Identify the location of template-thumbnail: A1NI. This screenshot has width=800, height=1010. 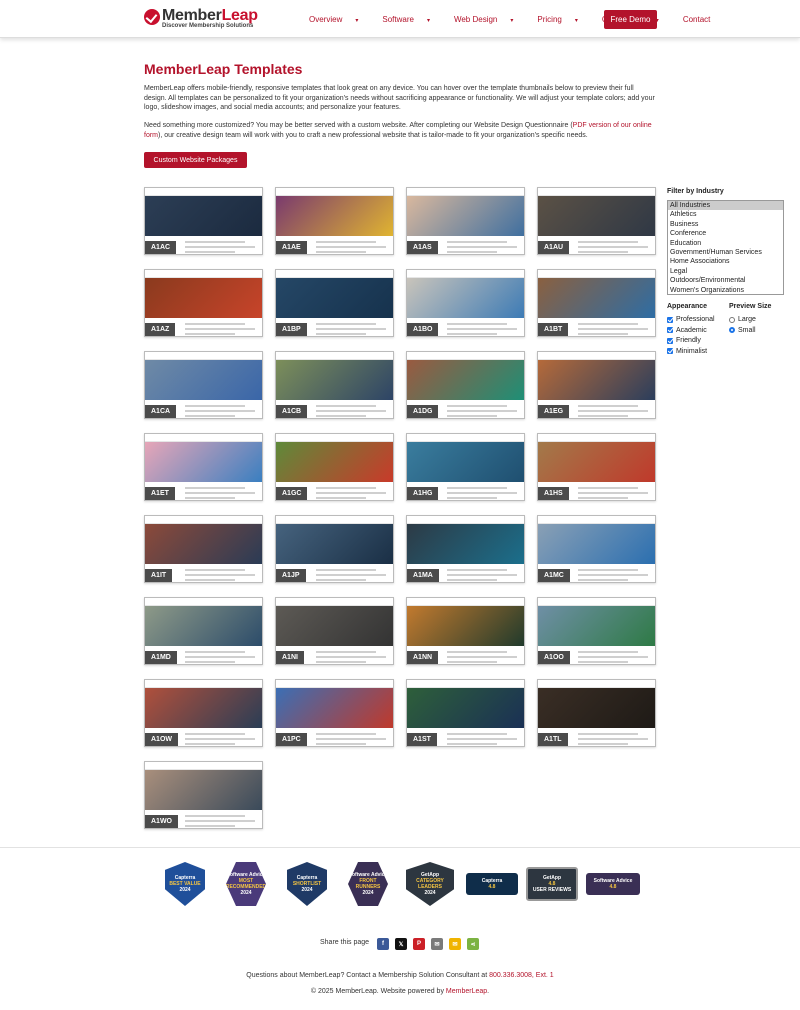
(334, 631).